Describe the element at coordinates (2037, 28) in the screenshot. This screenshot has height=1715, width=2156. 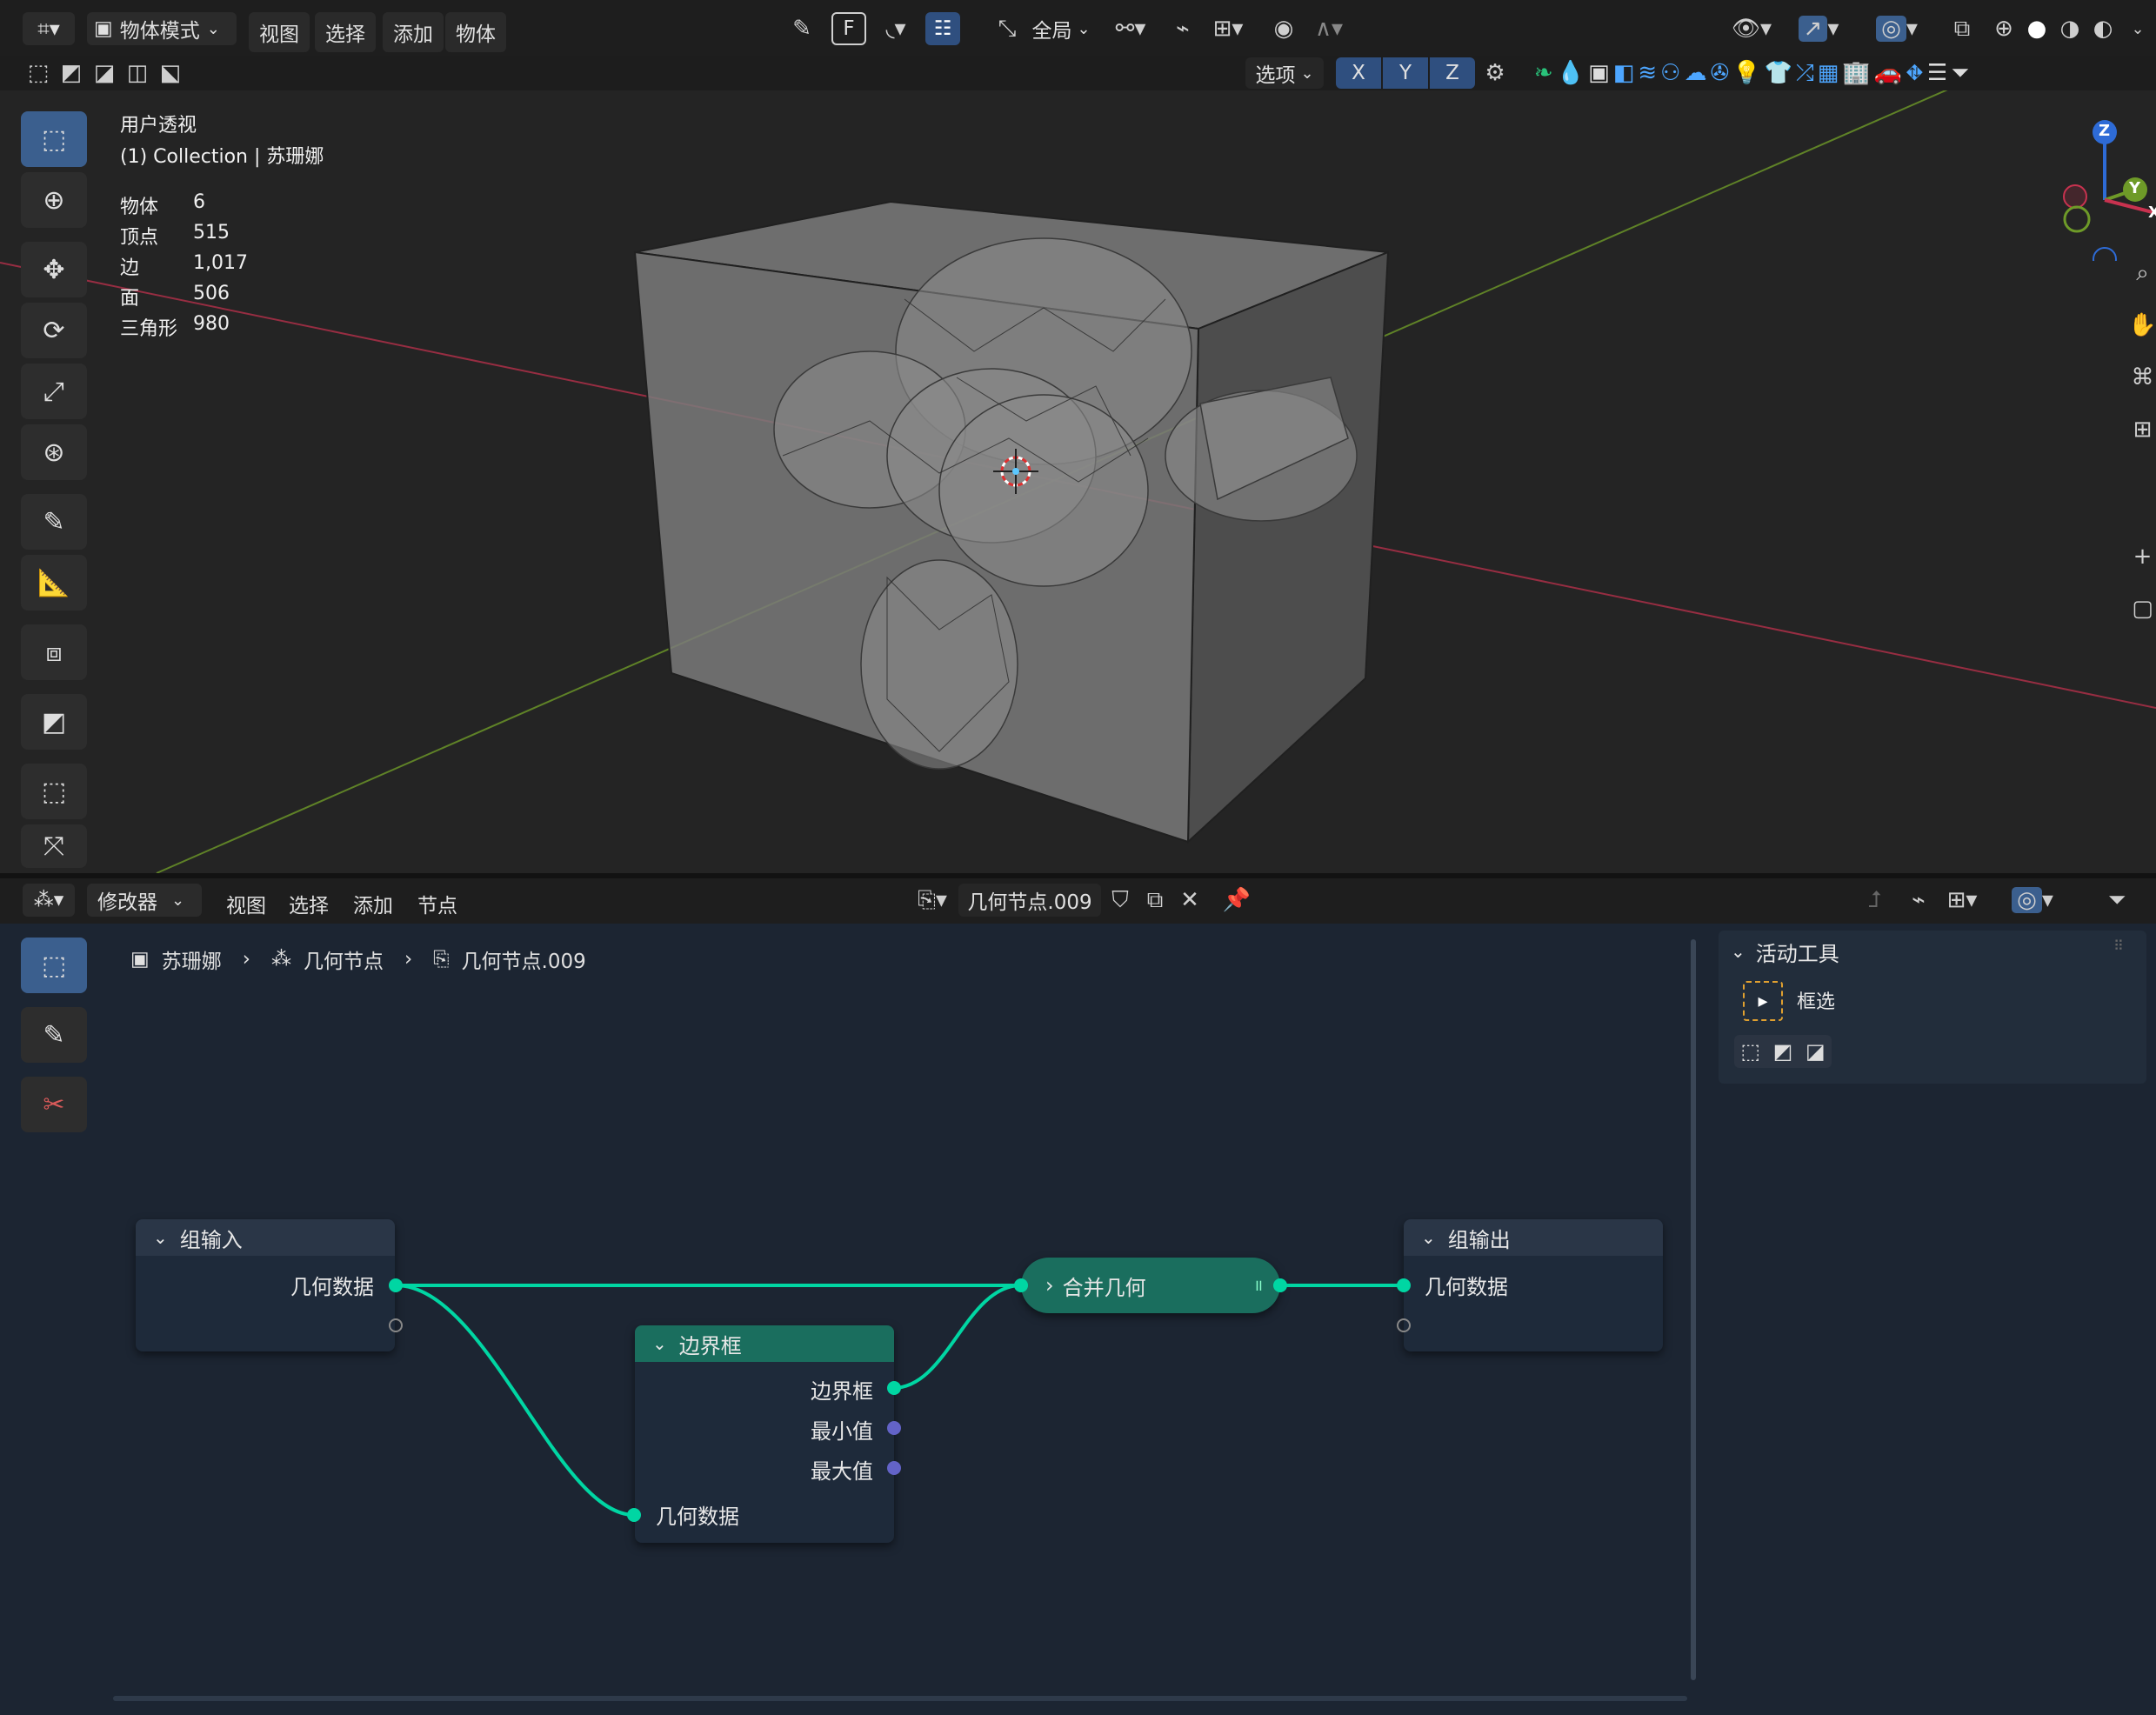
I see `solid-shading-icon: ●` at that location.